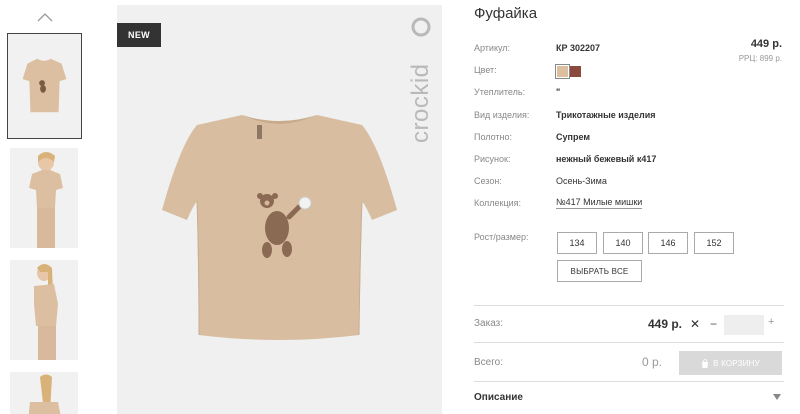 Image resolution: width=800 pixels, height=414 pixels. I want to click on attr-value: Супрем, so click(573, 137).